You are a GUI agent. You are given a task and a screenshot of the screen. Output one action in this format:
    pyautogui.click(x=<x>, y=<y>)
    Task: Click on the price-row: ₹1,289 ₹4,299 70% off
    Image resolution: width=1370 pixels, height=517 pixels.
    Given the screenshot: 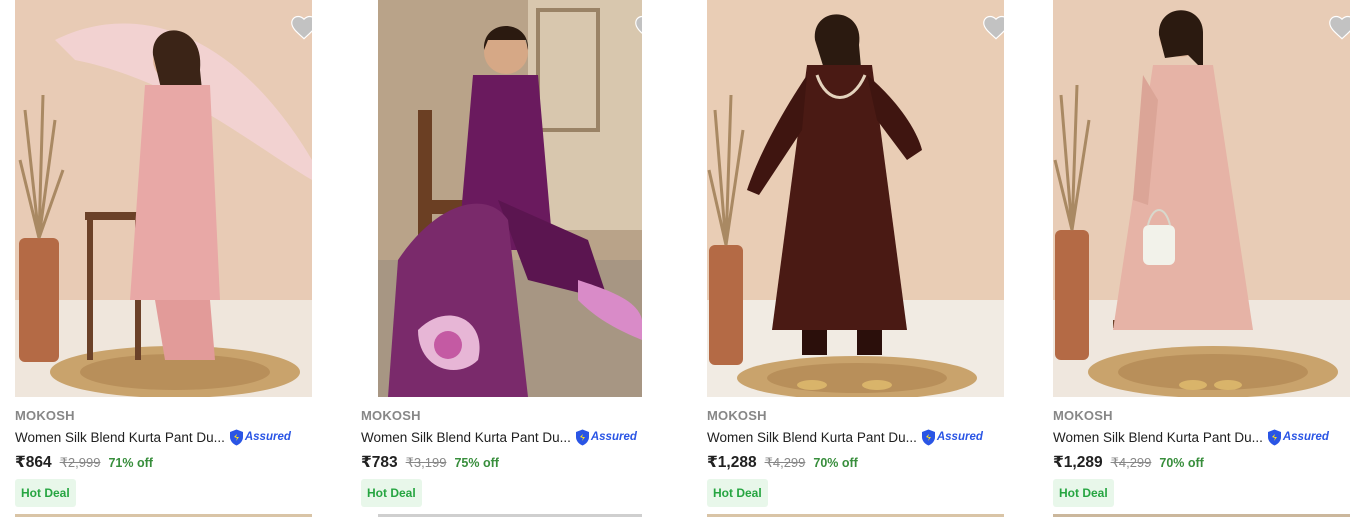 What is the action you would take?
    pyautogui.click(x=1128, y=462)
    